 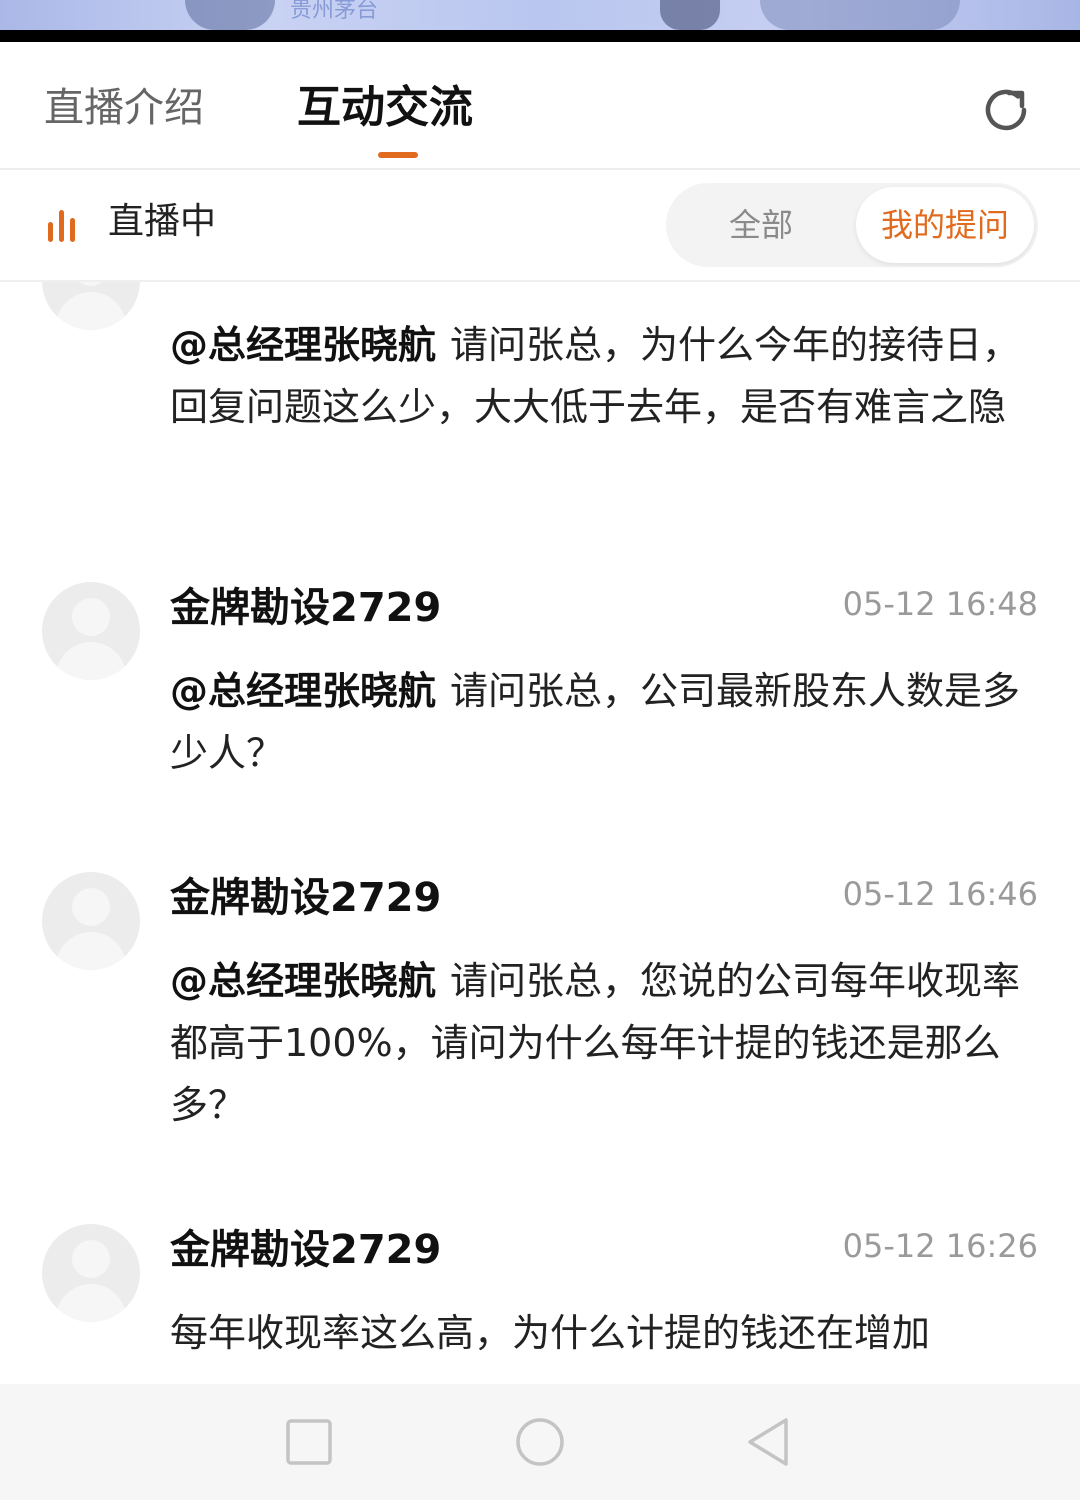 I want to click on video-watermark: 贵州茅台, so click(x=334, y=11).